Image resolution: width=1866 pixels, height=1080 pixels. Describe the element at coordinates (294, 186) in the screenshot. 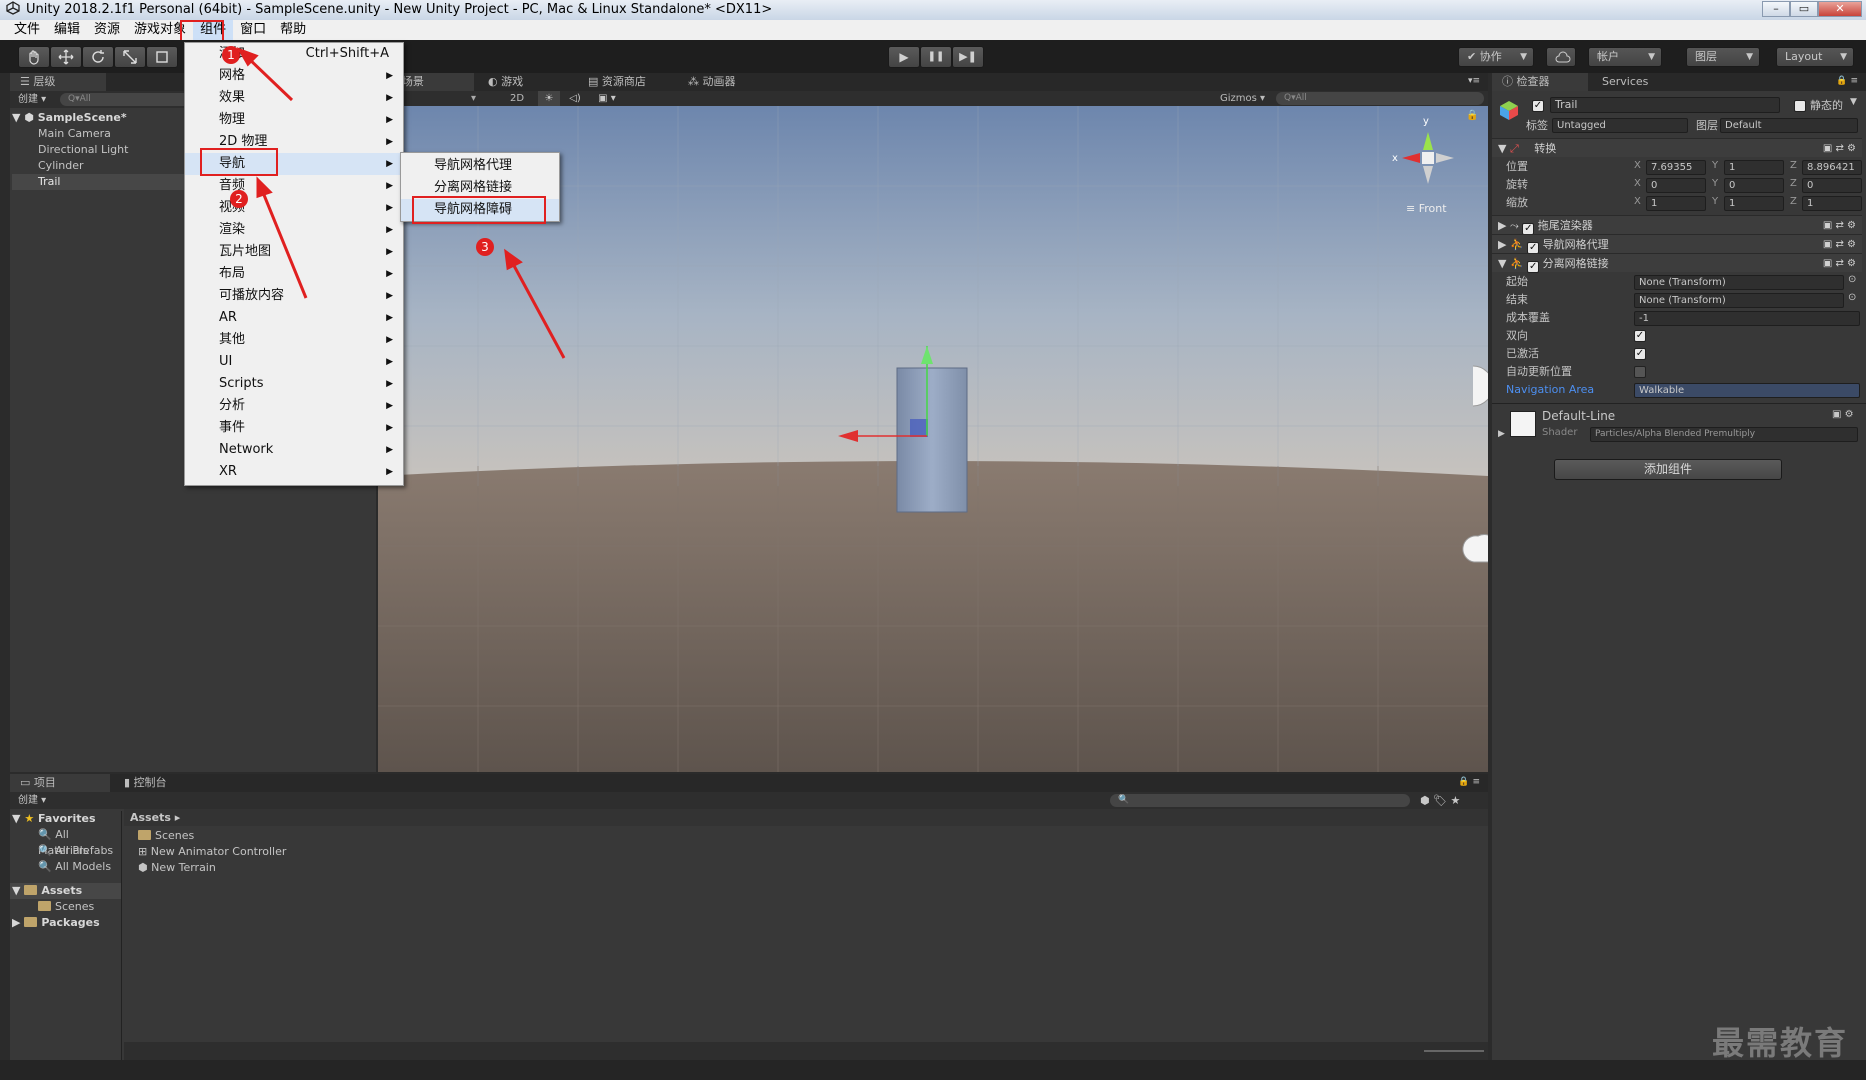

I see `menu-item-audio: 音频 ▶` at that location.